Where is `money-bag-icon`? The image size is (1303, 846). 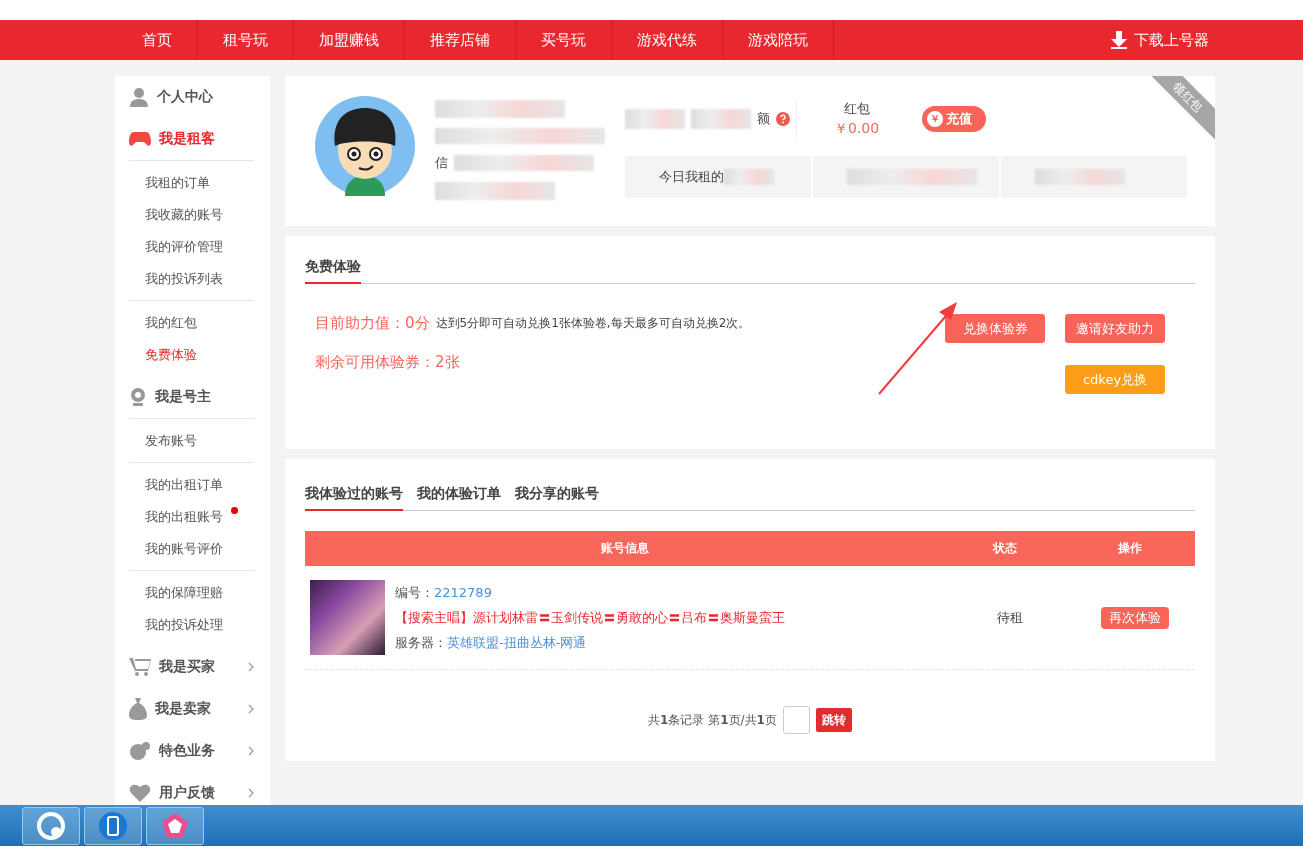 money-bag-icon is located at coordinates (138, 709).